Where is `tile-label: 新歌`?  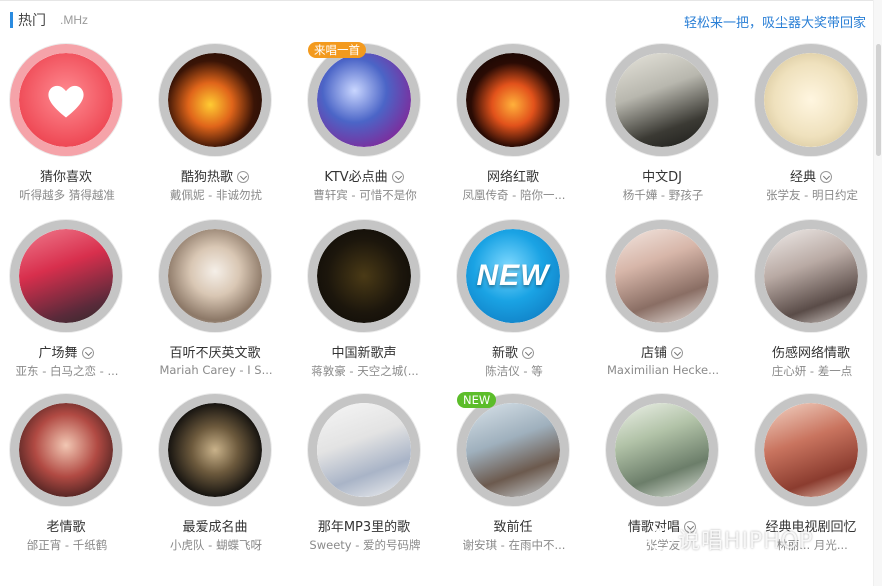
tile-label: 新歌 is located at coordinates (504, 353).